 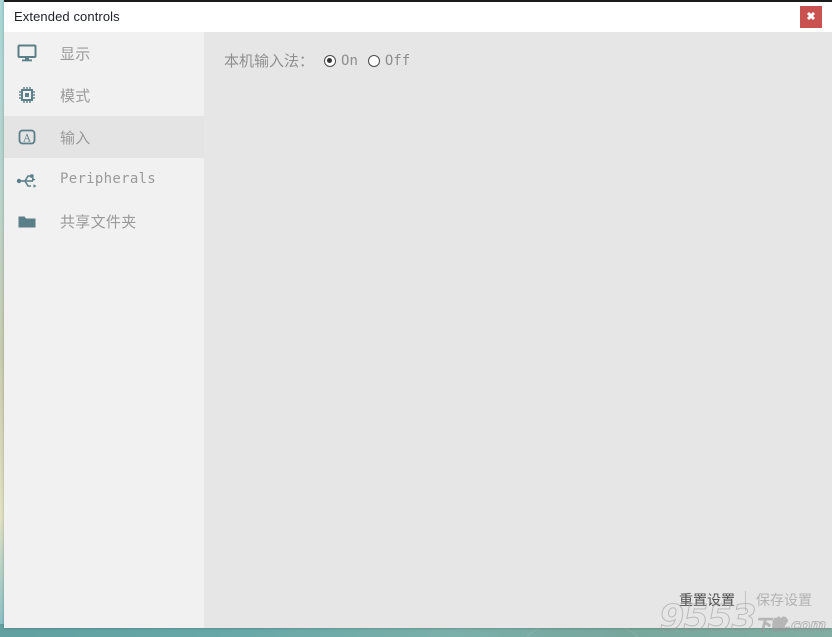 What do you see at coordinates (373, 60) in the screenshot?
I see `radio-dot-off` at bounding box center [373, 60].